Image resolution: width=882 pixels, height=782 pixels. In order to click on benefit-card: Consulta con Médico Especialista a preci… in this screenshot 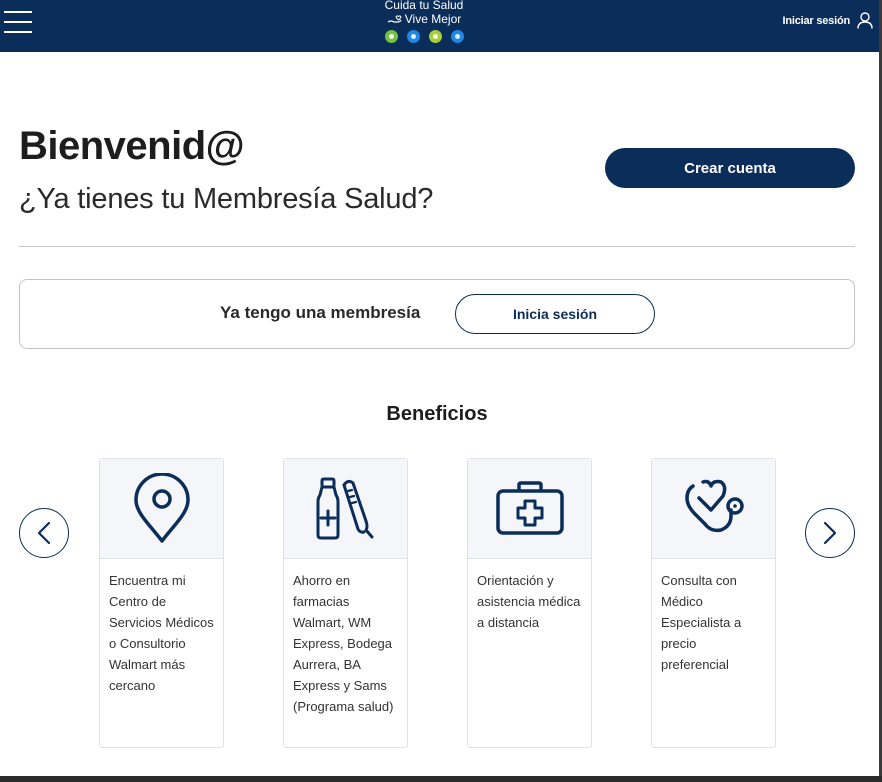, I will do `click(713, 603)`.